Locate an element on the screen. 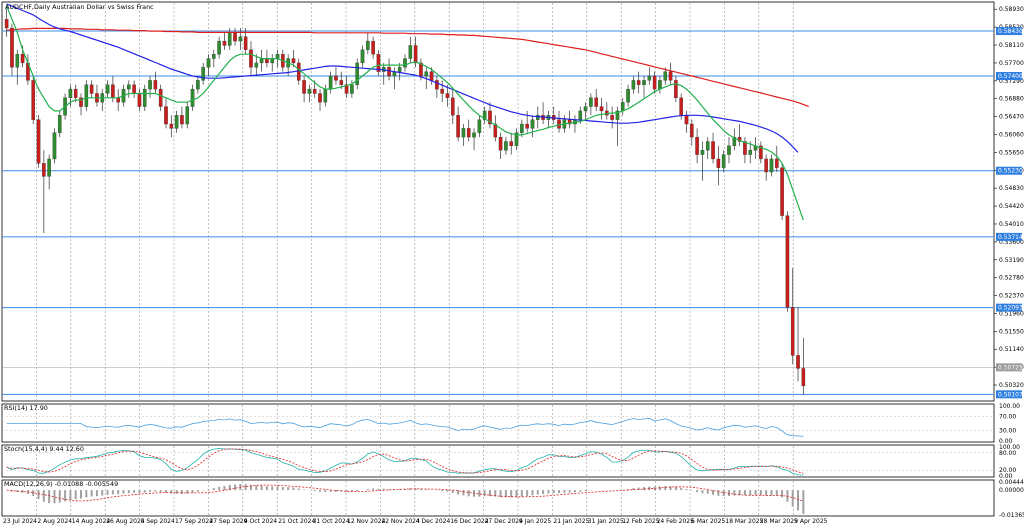  level-tag-label: 0.52093 is located at coordinates (1010, 308).